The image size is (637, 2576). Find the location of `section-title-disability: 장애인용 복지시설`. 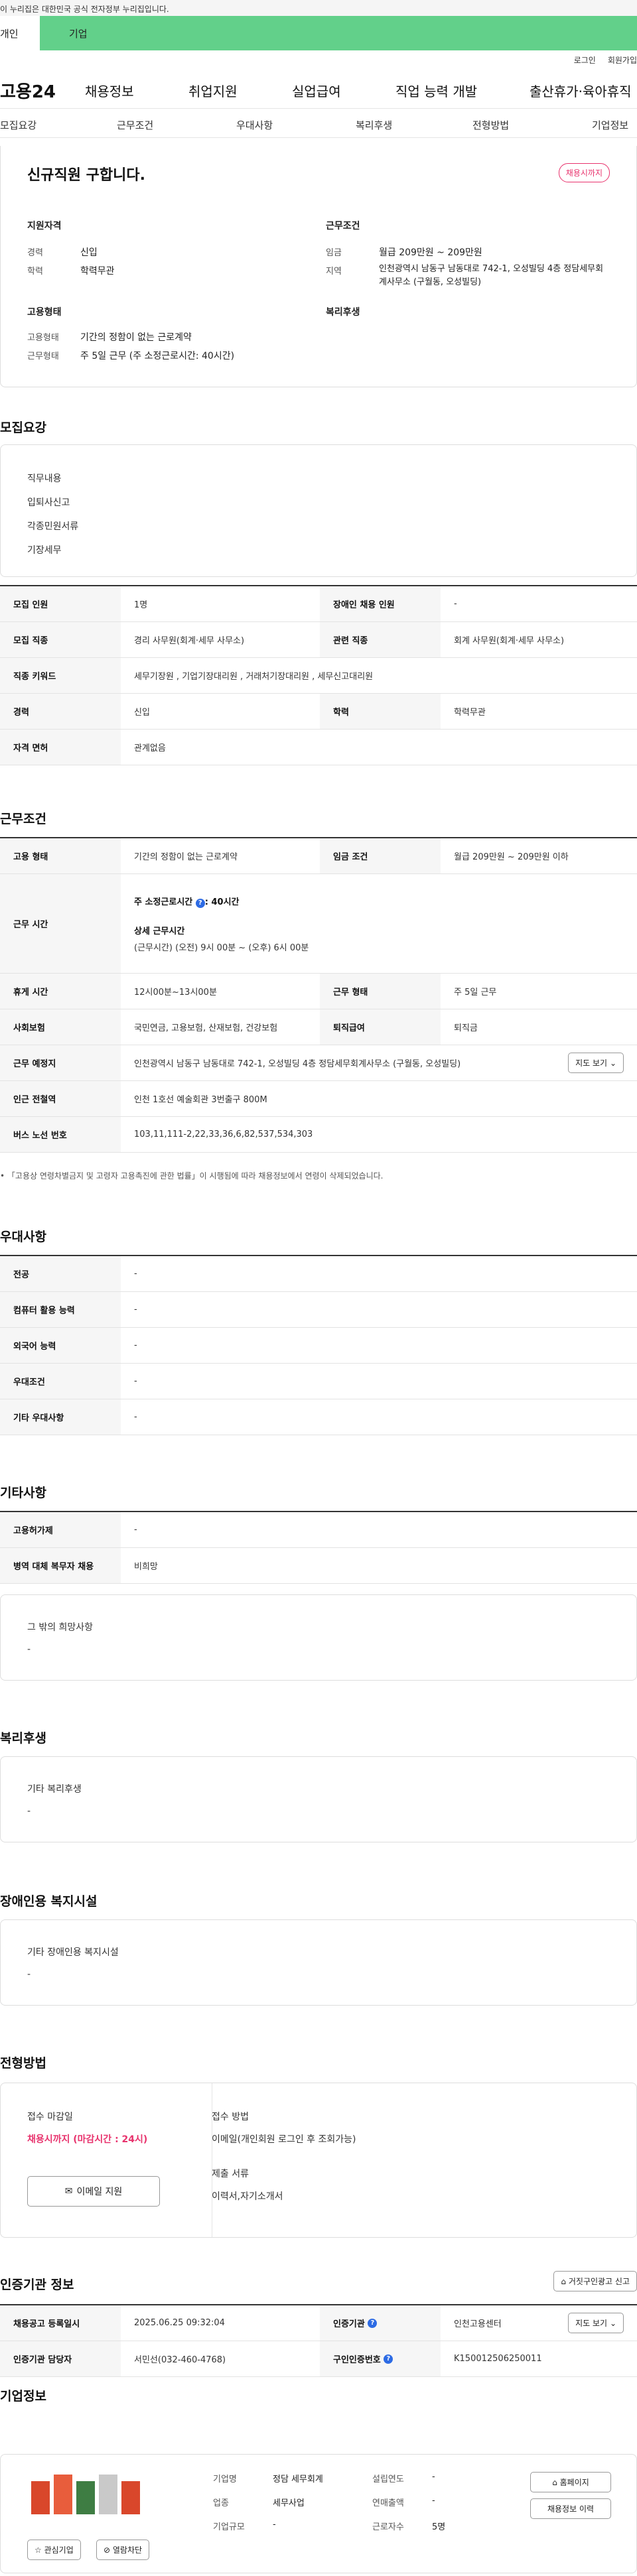

section-title-disability: 장애인용 복지시설 is located at coordinates (49, 1902).